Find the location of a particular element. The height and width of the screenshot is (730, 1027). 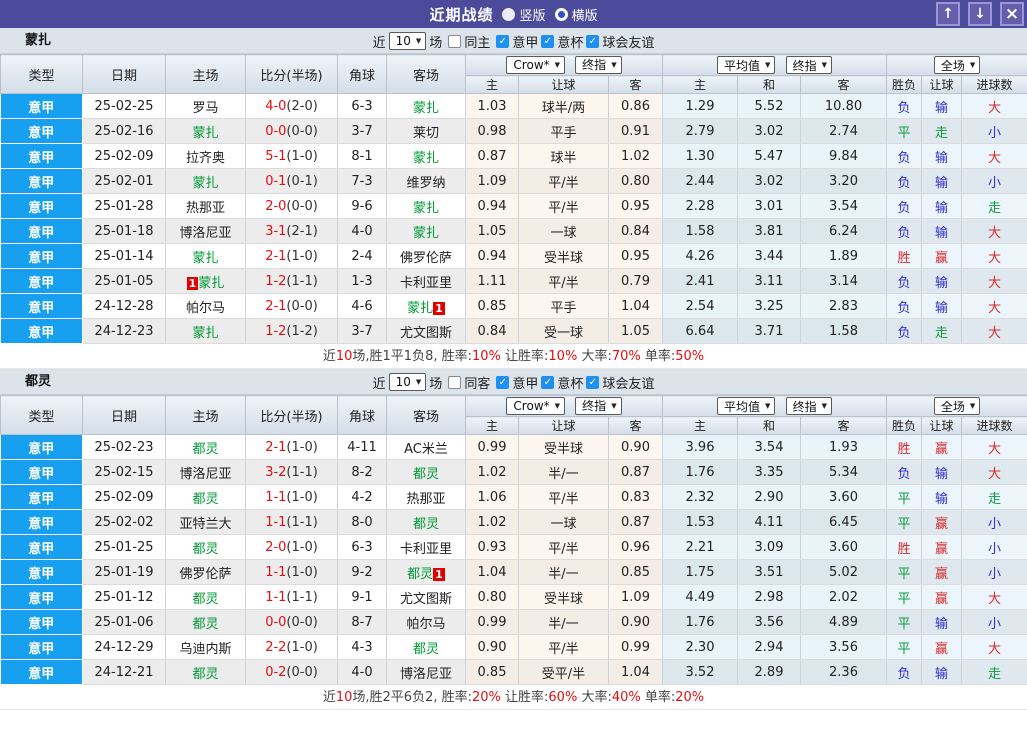

home-team-cell: 帕尔马 is located at coordinates (205, 306).